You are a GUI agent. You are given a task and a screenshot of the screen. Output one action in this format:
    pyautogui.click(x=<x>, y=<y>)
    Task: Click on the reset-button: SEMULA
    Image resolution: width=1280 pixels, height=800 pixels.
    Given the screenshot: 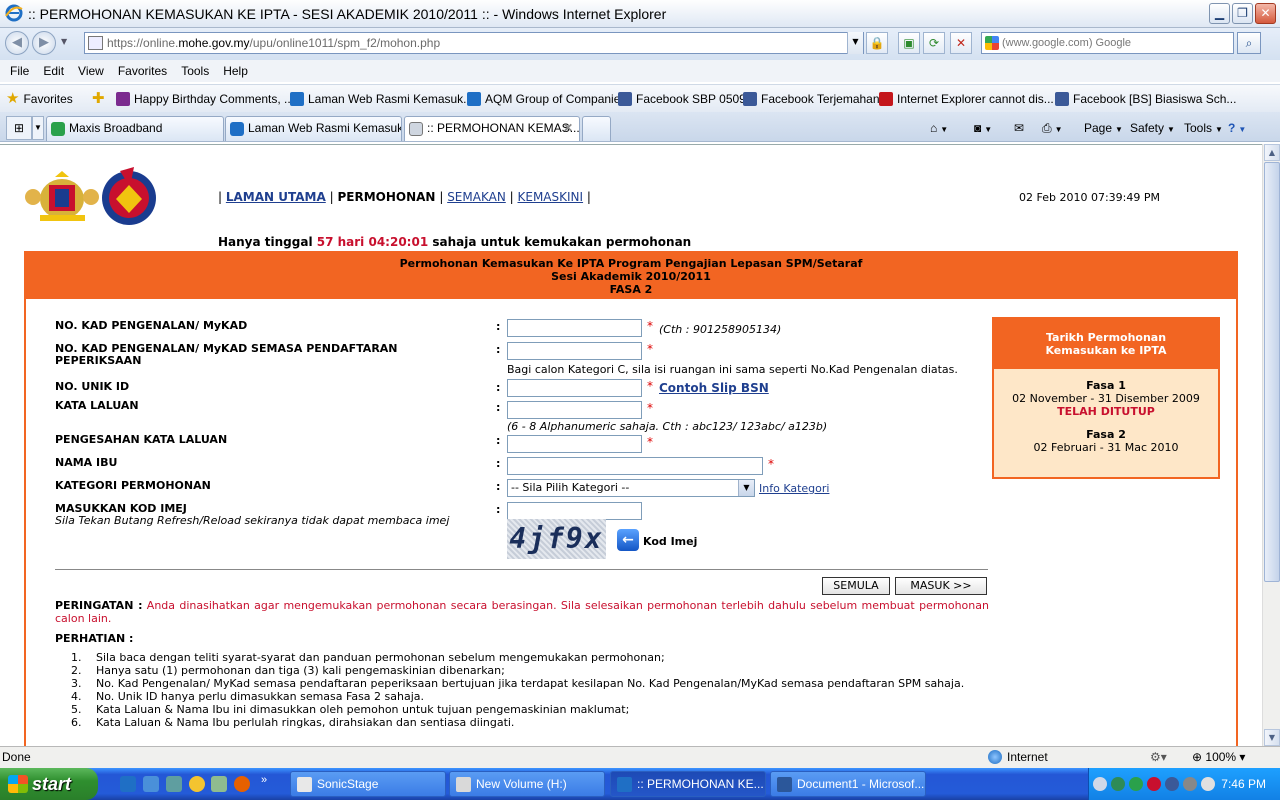 What is the action you would take?
    pyautogui.click(x=856, y=586)
    